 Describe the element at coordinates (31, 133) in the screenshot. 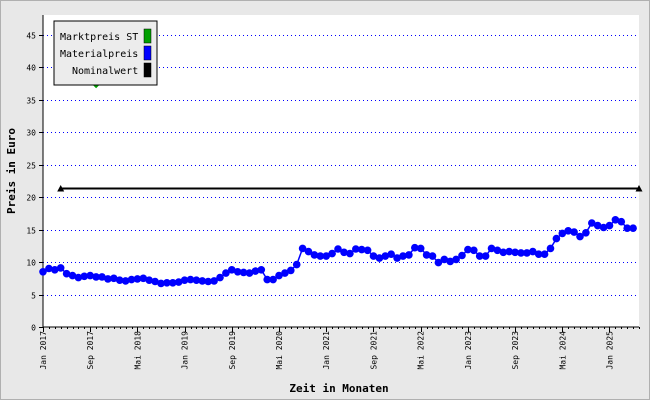

I see `y-tick-label: 30` at that location.